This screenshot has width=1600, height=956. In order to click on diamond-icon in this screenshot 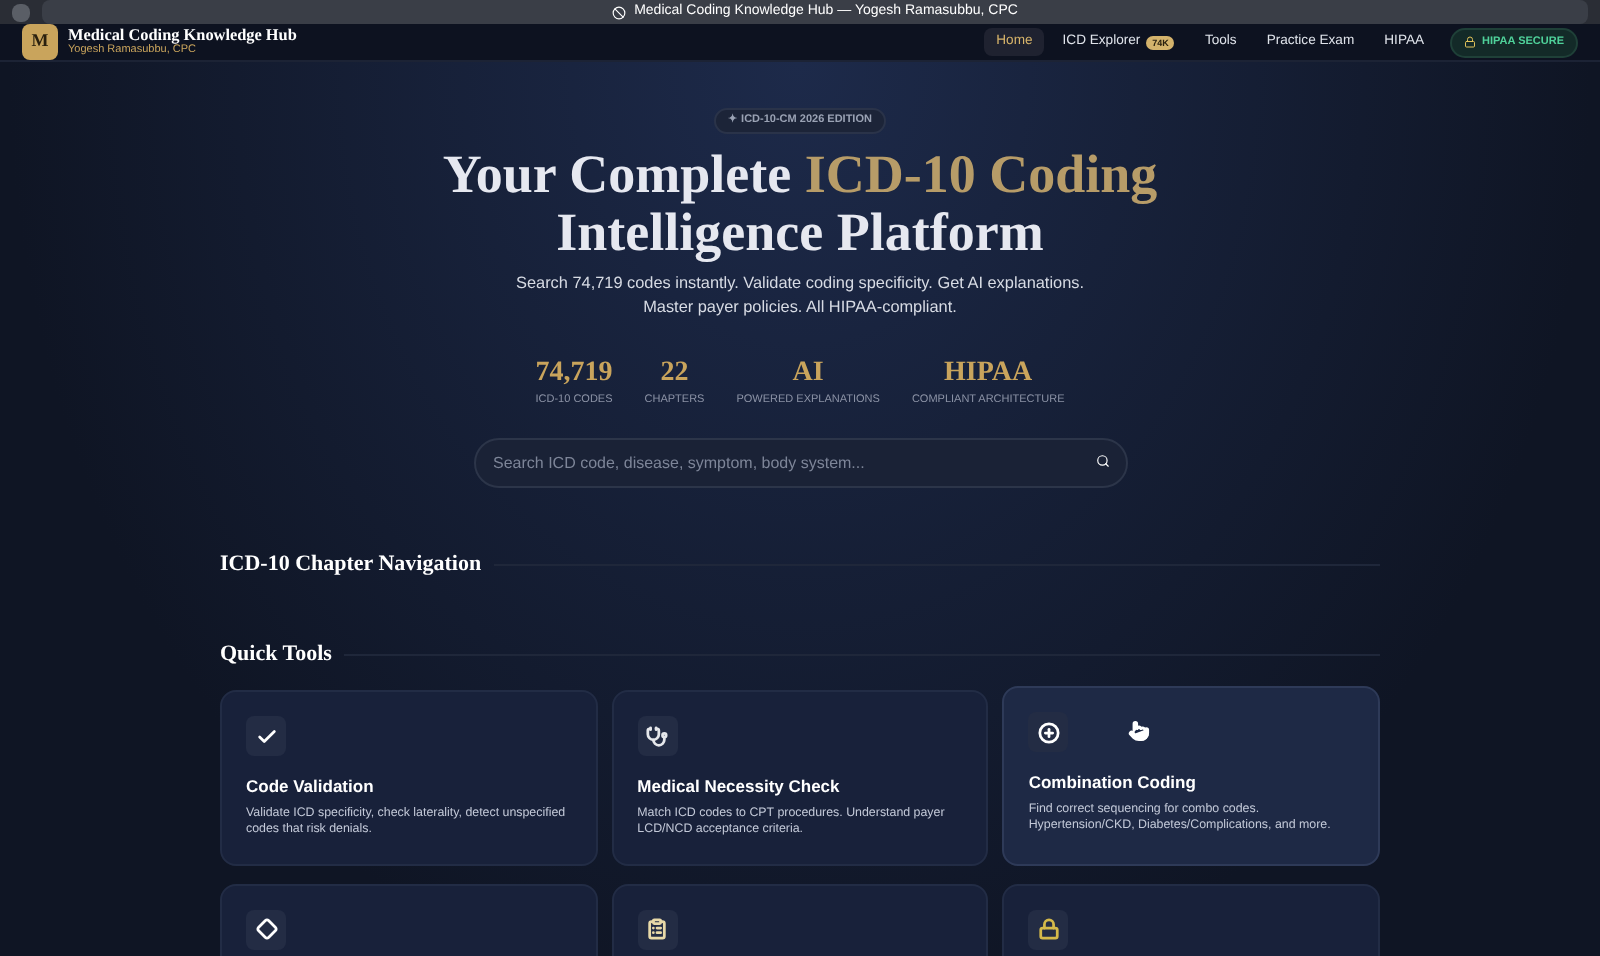, I will do `click(266, 929)`.